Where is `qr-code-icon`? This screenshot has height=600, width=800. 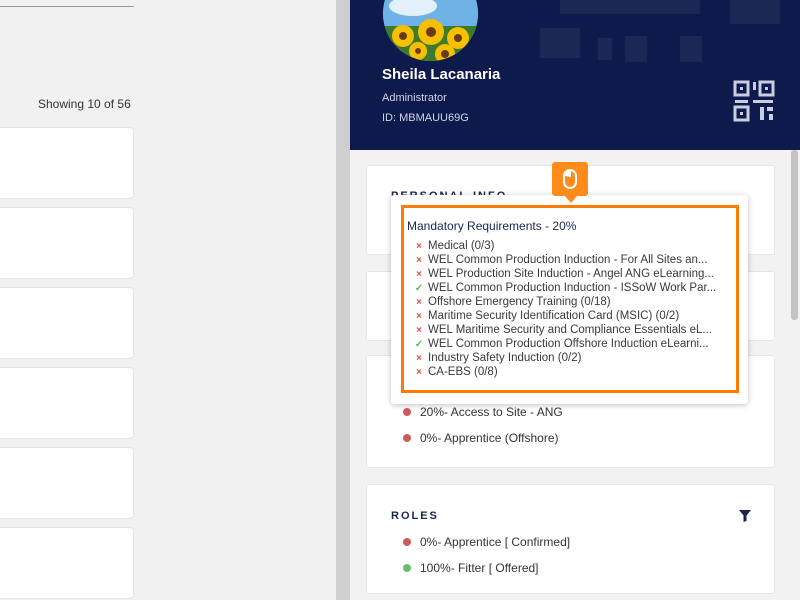
qr-code-icon is located at coordinates (754, 101).